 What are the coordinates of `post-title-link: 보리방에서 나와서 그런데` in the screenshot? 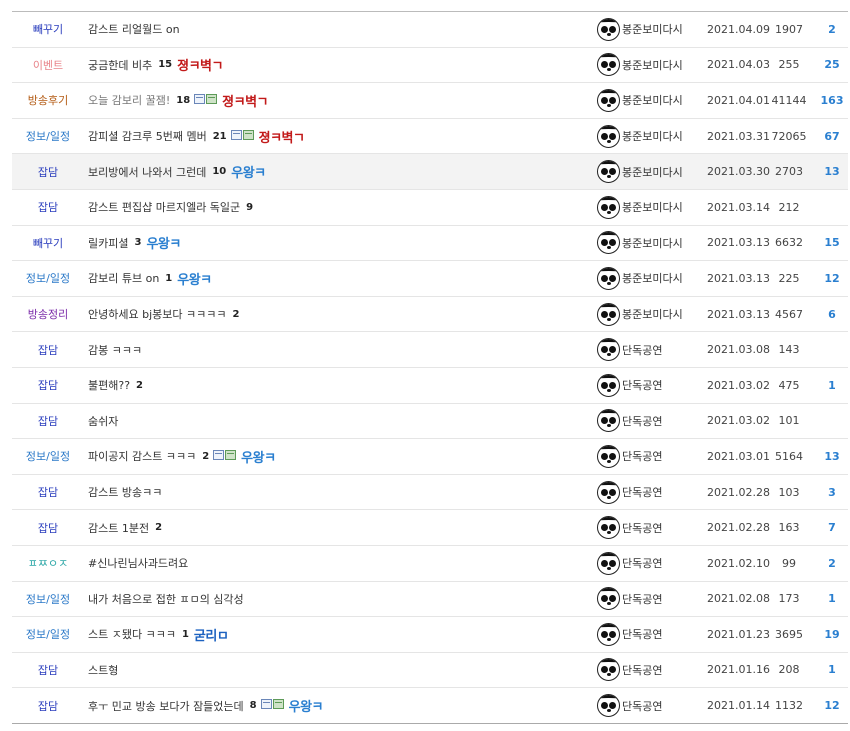 It's located at (147, 172).